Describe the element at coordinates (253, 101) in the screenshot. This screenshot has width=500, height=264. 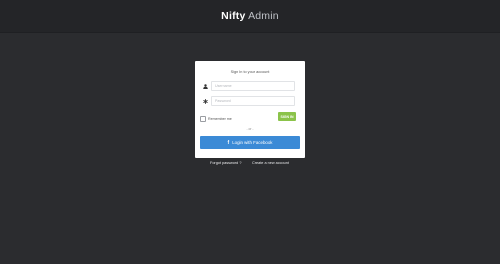
I see `password-input` at that location.